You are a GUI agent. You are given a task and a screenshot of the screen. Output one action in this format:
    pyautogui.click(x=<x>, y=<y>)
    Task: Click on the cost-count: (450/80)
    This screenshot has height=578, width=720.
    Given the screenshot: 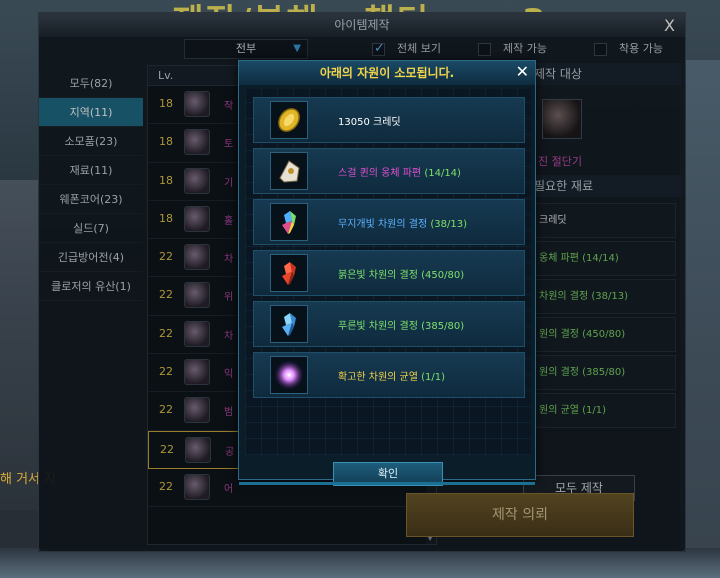 What is the action you would take?
    pyautogui.click(x=443, y=275)
    